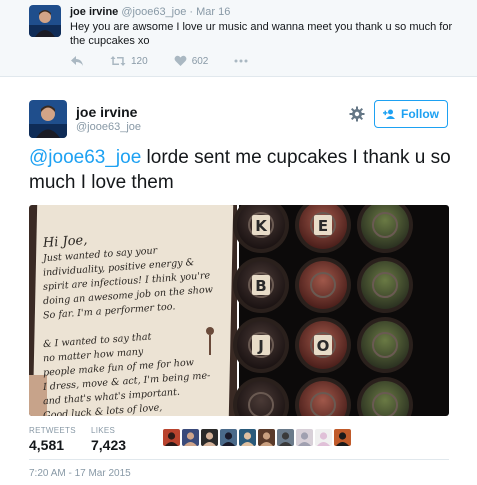 Image resolution: width=477 pixels, height=485 pixels. Describe the element at coordinates (261, 226) in the screenshot. I see `cupcake-letter: K` at that location.